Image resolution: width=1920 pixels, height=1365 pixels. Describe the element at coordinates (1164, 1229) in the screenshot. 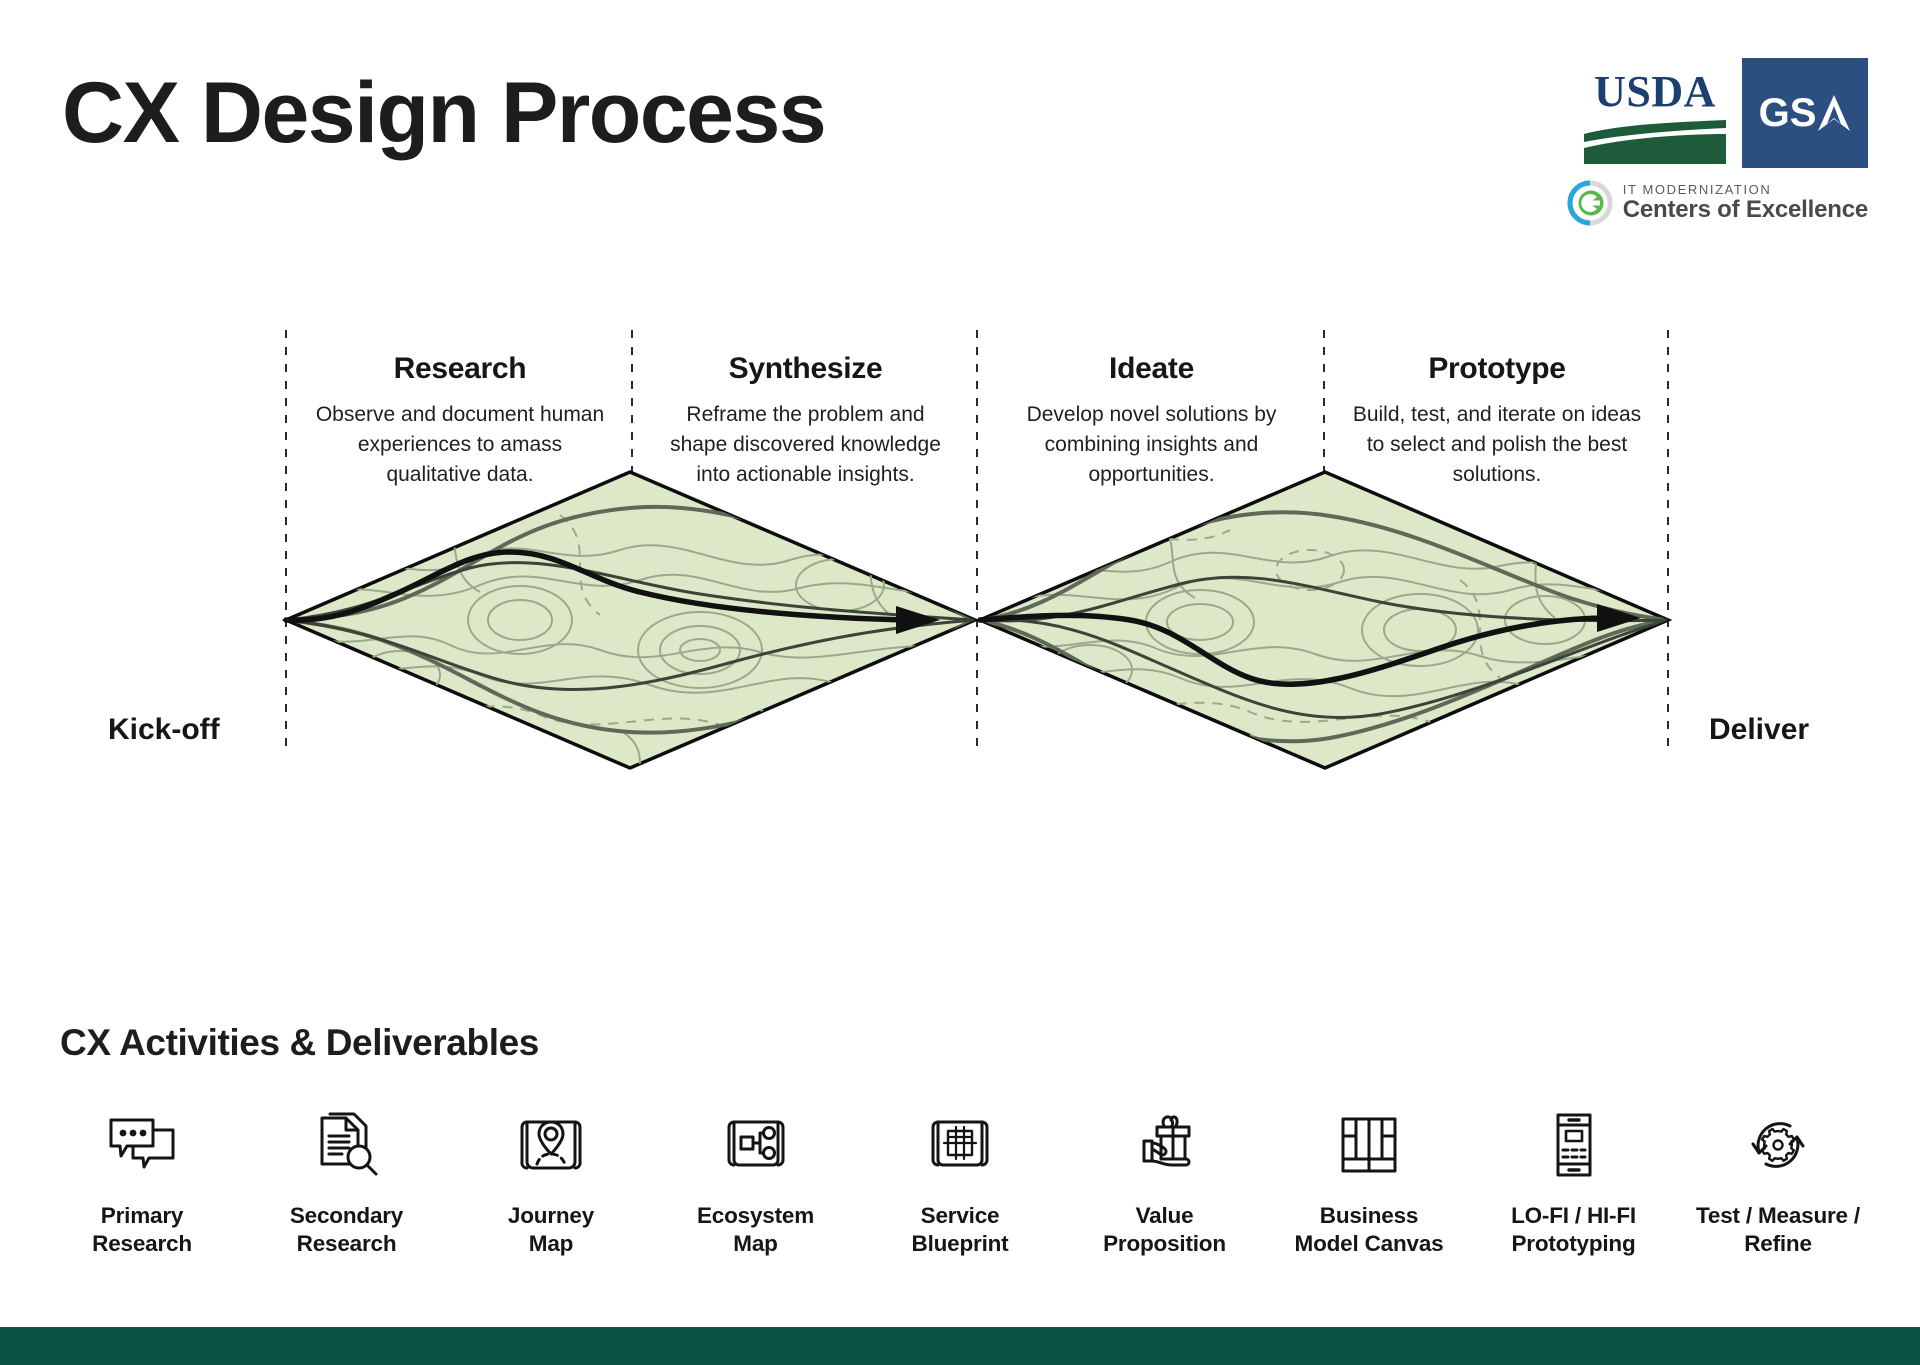

I see `activity-label: Value Proposition` at that location.